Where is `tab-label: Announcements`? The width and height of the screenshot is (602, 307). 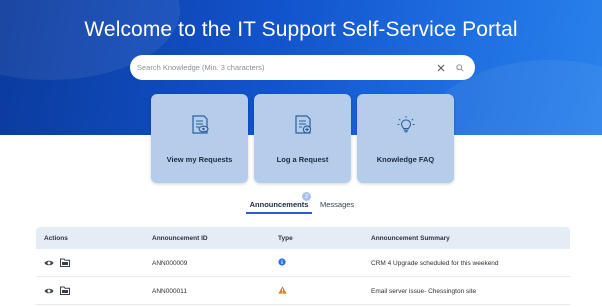 tab-label: Announcements is located at coordinates (279, 204).